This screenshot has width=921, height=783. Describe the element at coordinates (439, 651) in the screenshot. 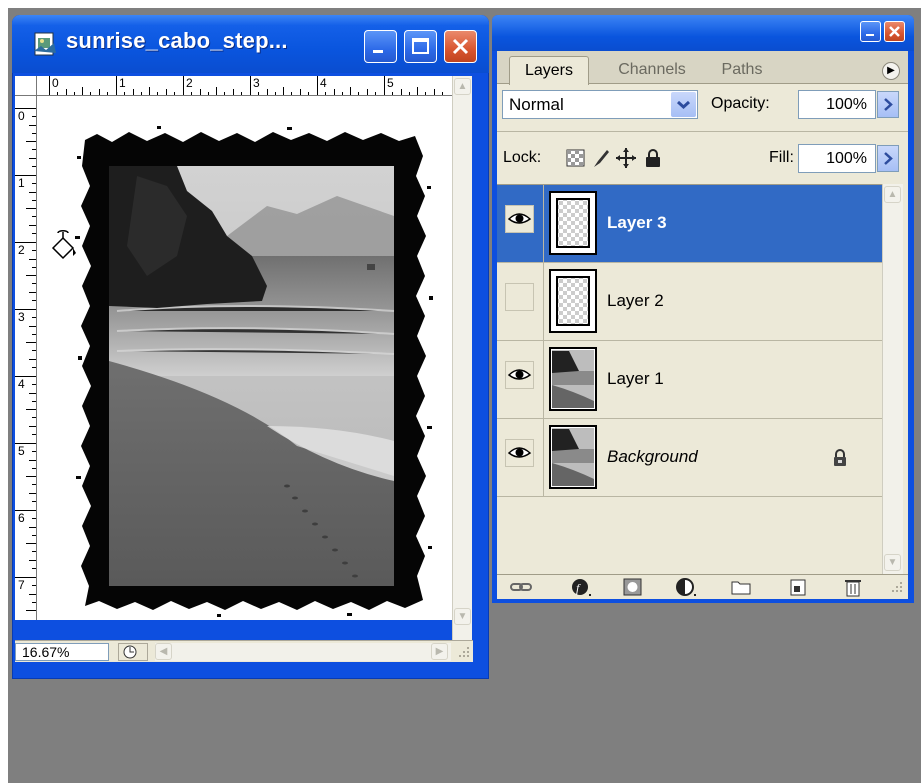

I see `scroll-right-arrow-icon: ▶` at that location.